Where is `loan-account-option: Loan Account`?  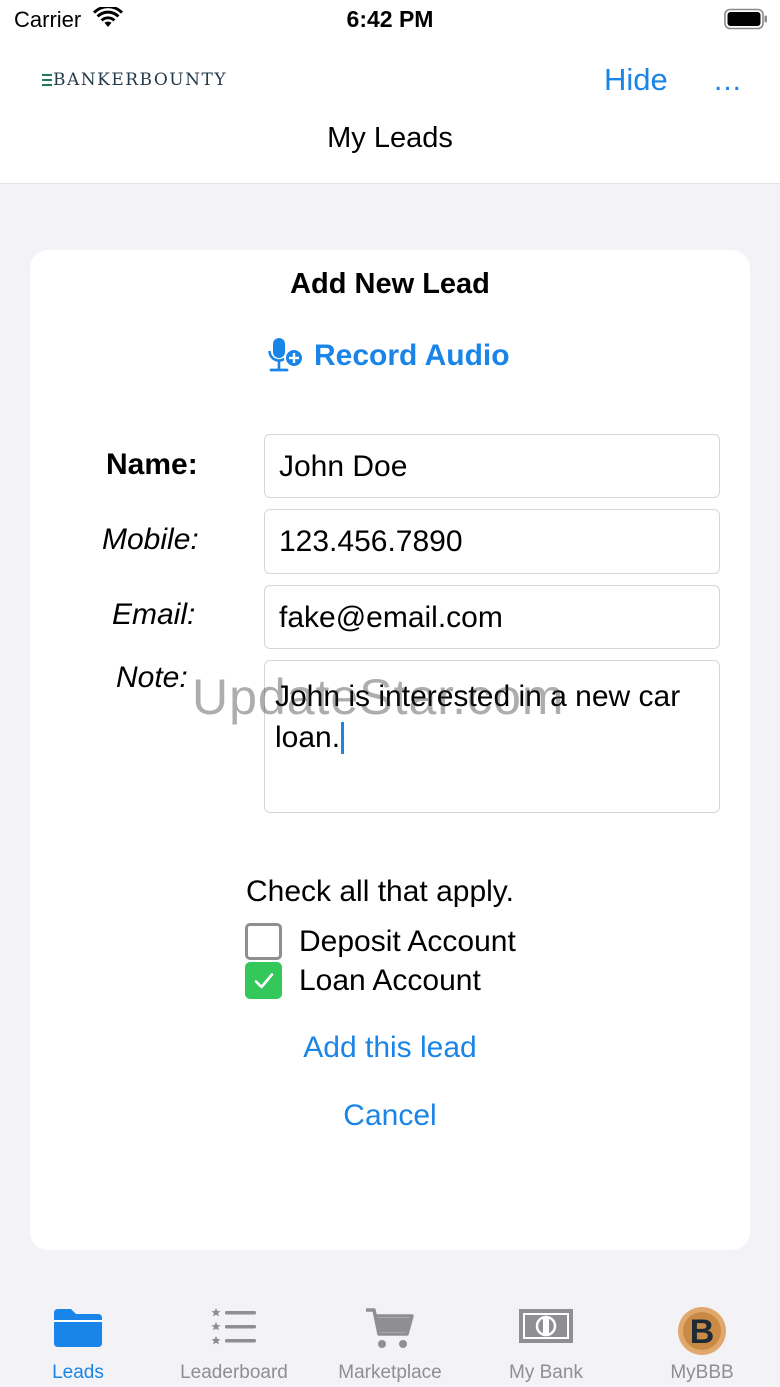 loan-account-option: Loan Account is located at coordinates (363, 980).